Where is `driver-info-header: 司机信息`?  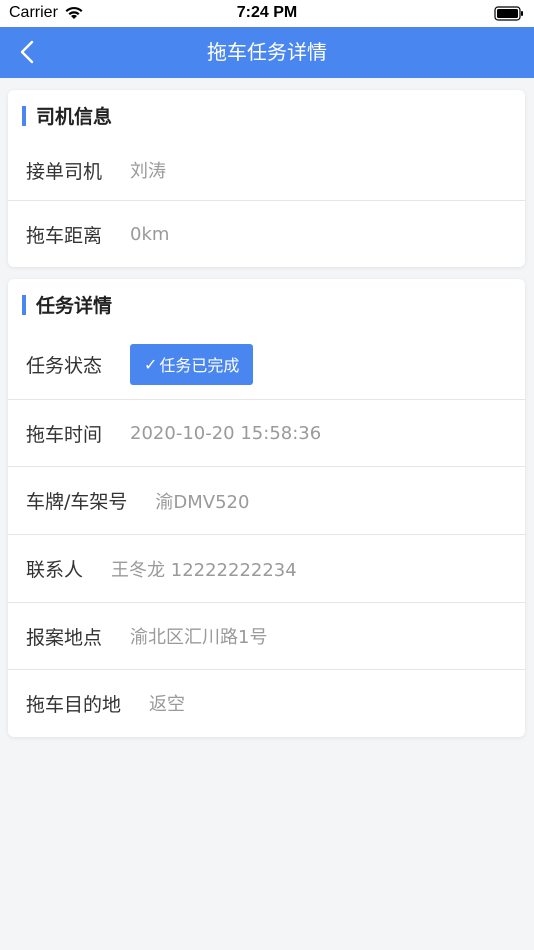 driver-info-header: 司机信息 is located at coordinates (266, 115).